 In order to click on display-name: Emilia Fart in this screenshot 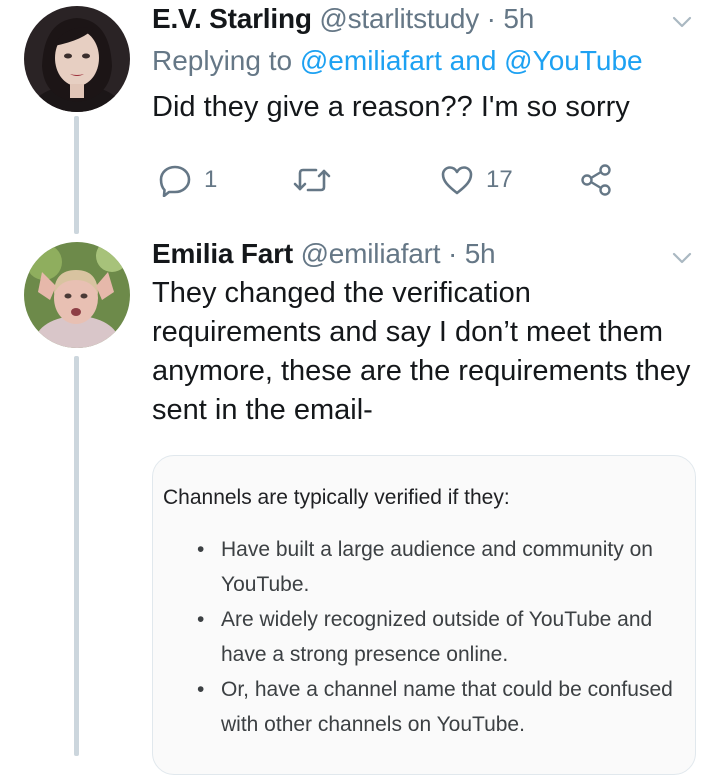, I will do `click(222, 253)`.